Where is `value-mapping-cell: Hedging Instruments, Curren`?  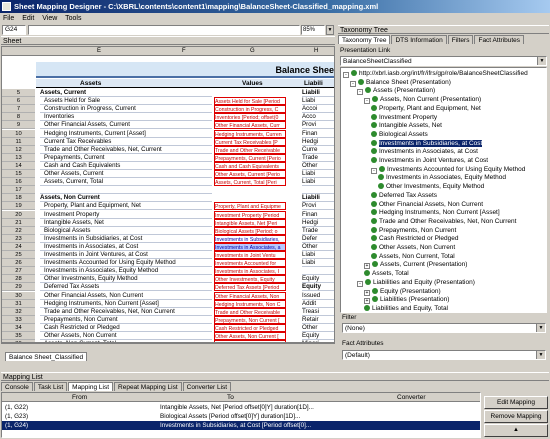
value-mapping-cell: Hedging Instruments, Curren is located at coordinates (250, 133).